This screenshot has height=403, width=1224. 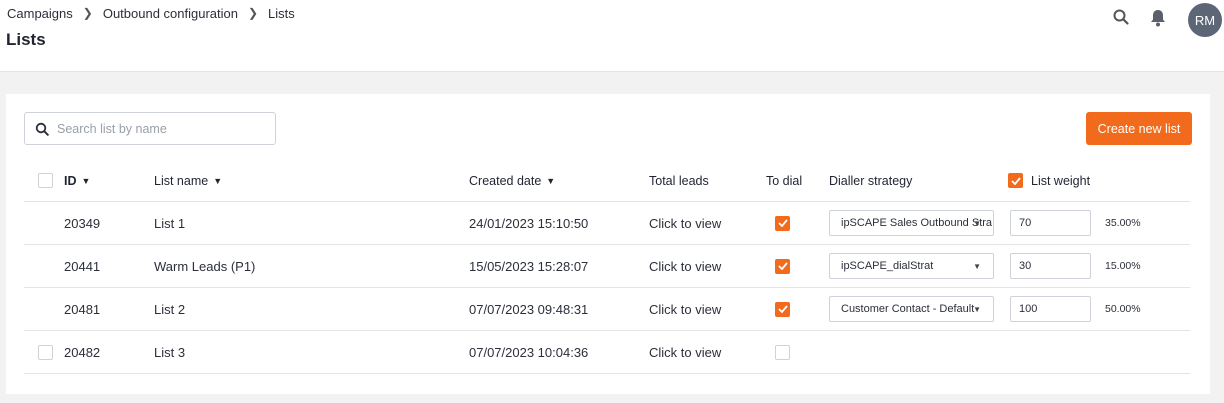 I want to click on create-new-list-button: Create new list, so click(x=1139, y=128).